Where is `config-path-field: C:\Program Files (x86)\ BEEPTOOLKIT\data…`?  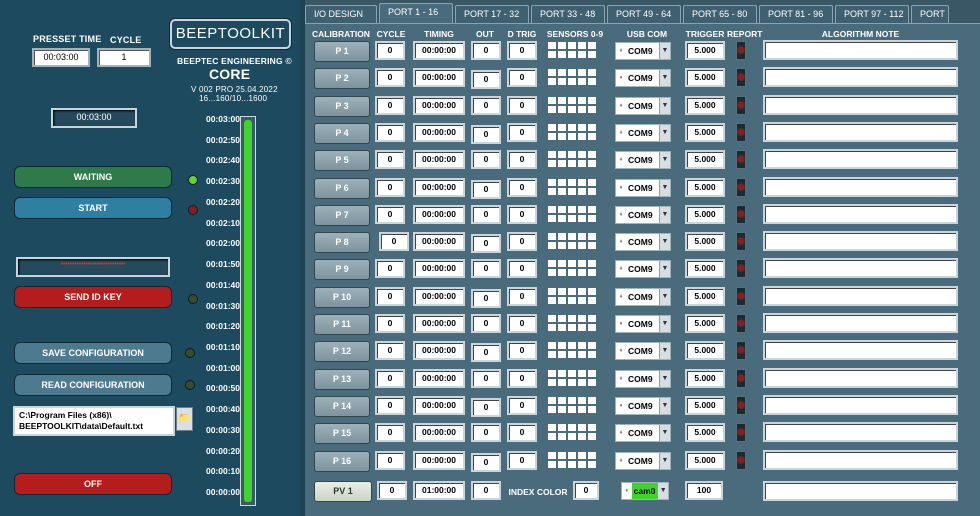 config-path-field: C:\Program Files (x86)\ BEEPTOOLKIT\data… is located at coordinates (94, 421).